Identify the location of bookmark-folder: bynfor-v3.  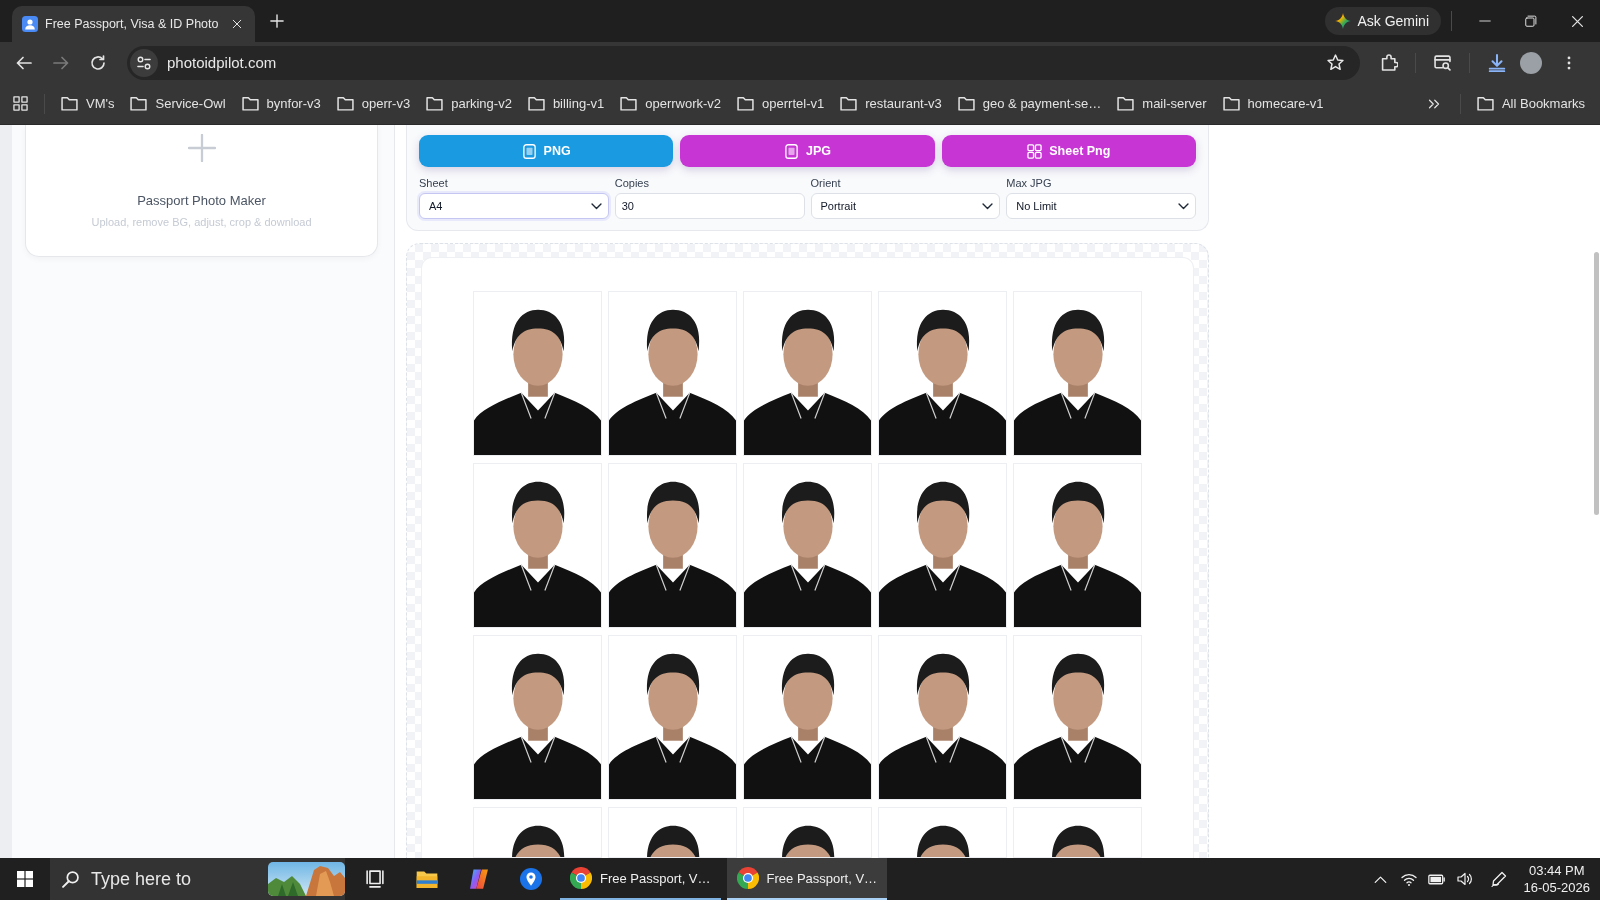
(281, 103).